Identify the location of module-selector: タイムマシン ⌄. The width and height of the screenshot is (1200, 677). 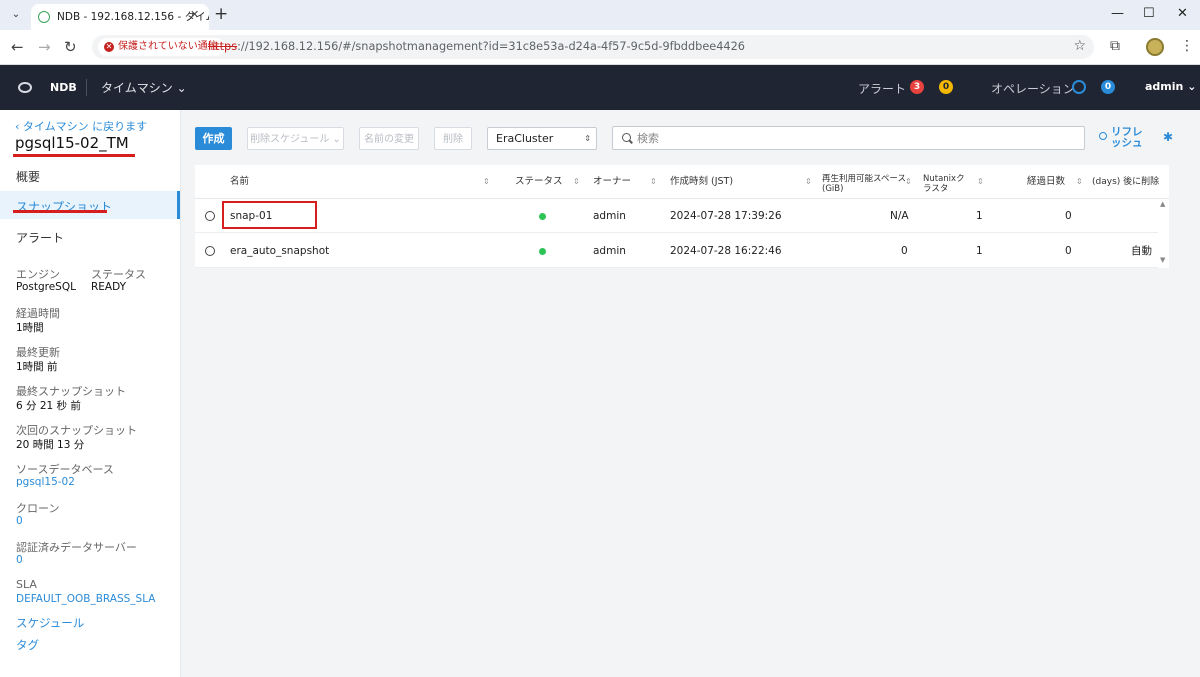
(144, 87).